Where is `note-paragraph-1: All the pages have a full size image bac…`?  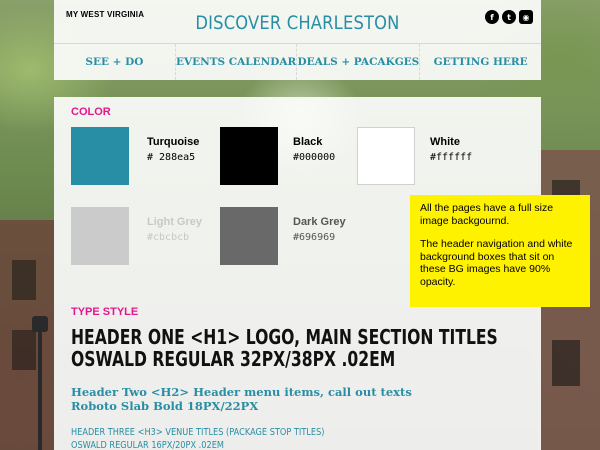 note-paragraph-1: All the pages have a full size image bac… is located at coordinates (487, 214).